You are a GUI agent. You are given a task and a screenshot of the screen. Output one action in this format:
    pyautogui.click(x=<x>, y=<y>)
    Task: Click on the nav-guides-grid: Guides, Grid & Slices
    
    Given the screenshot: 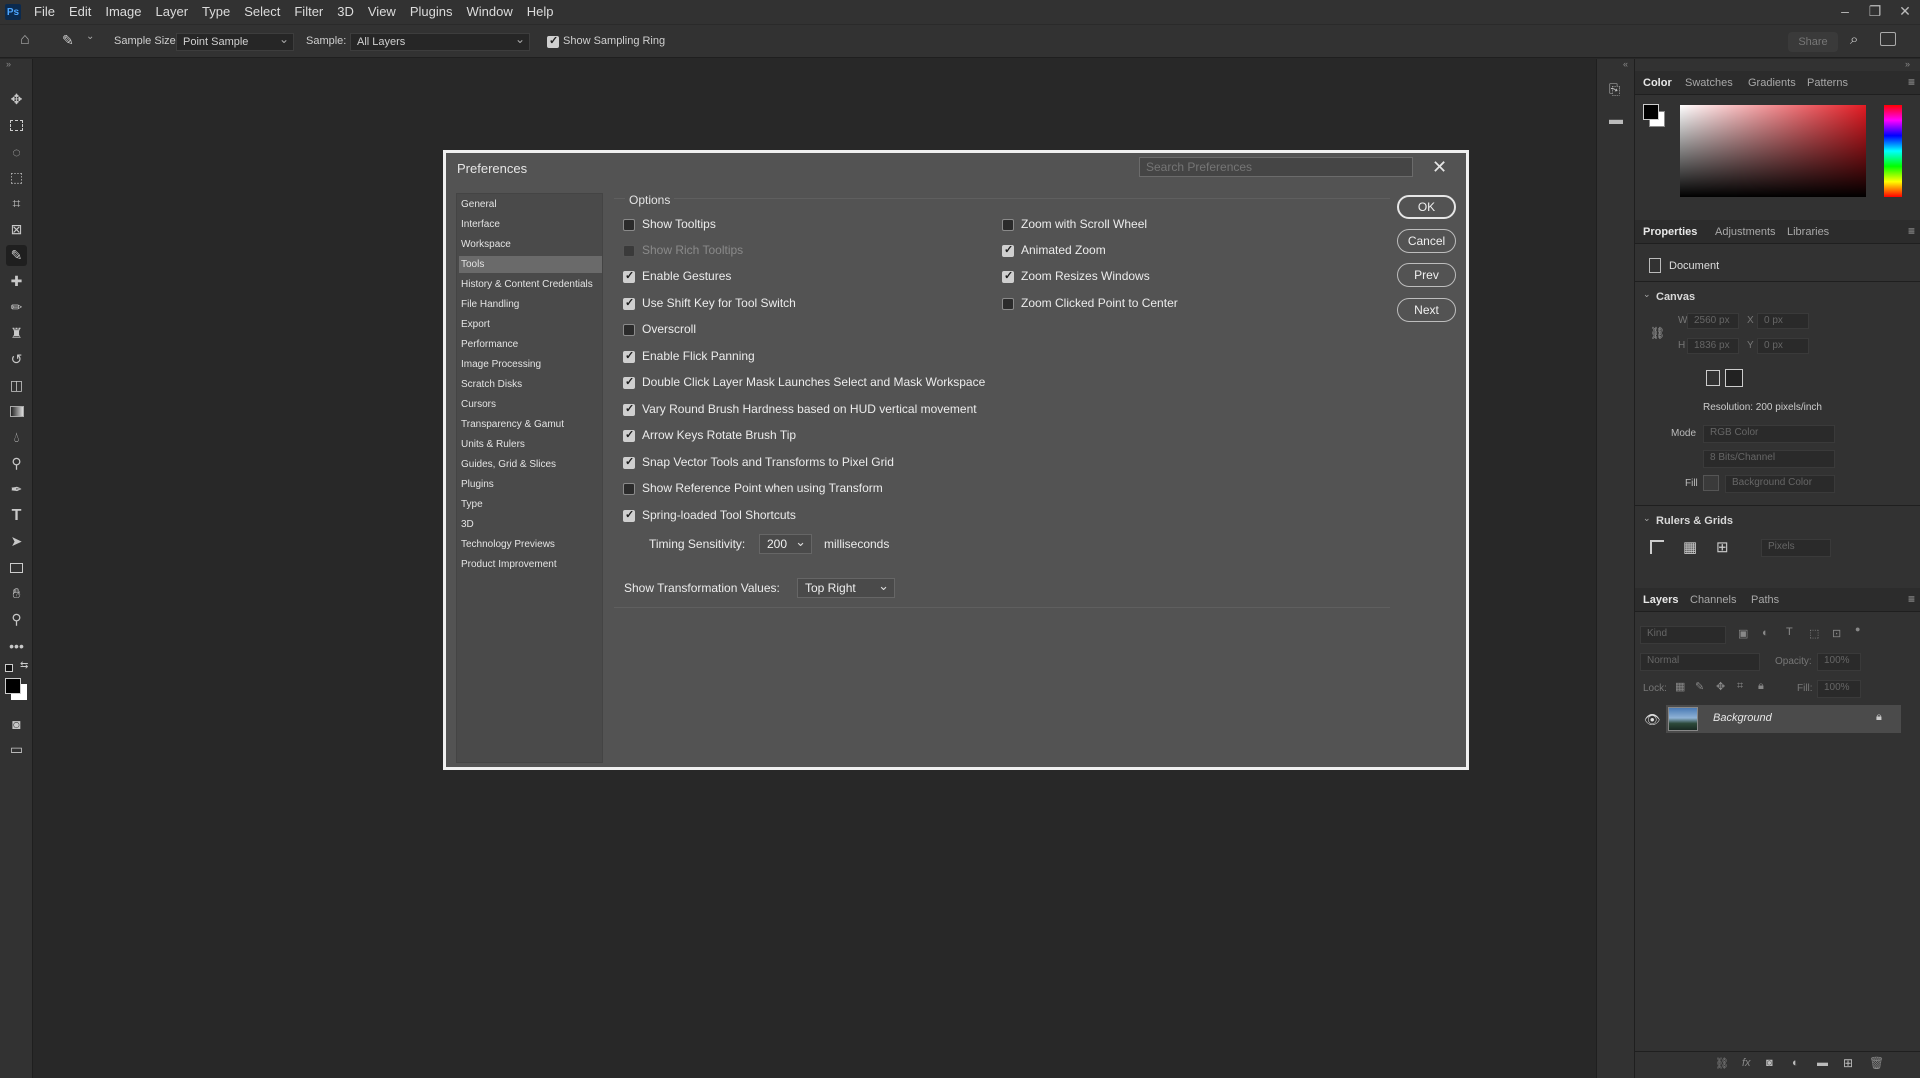 What is the action you would take?
    pyautogui.click(x=508, y=464)
    